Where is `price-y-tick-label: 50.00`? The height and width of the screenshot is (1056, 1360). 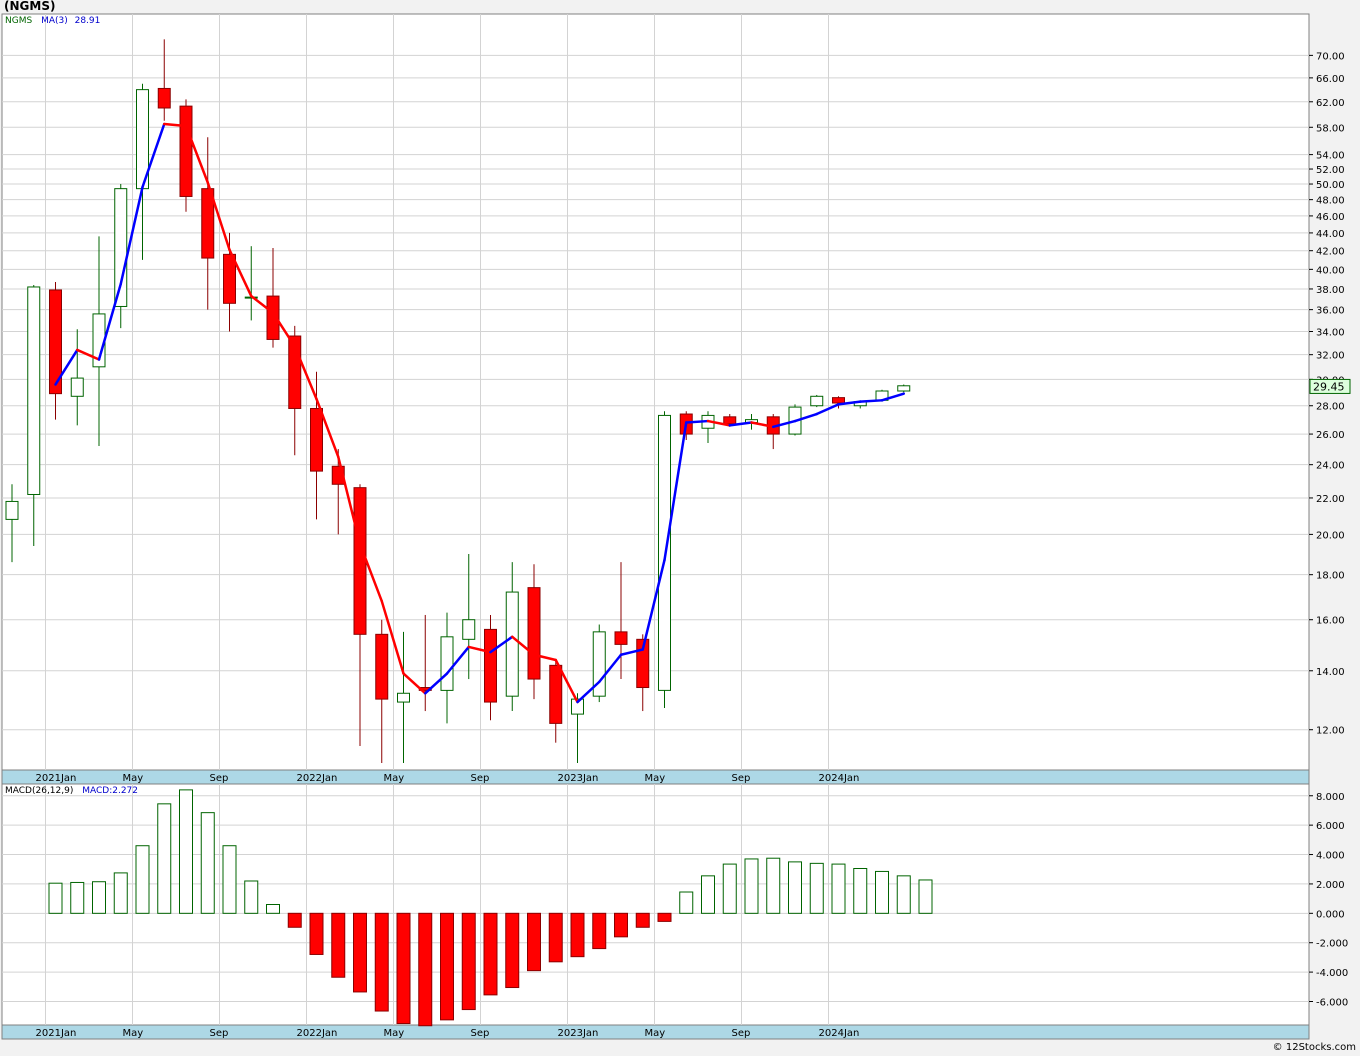
price-y-tick-label: 50.00 is located at coordinates (1330, 185).